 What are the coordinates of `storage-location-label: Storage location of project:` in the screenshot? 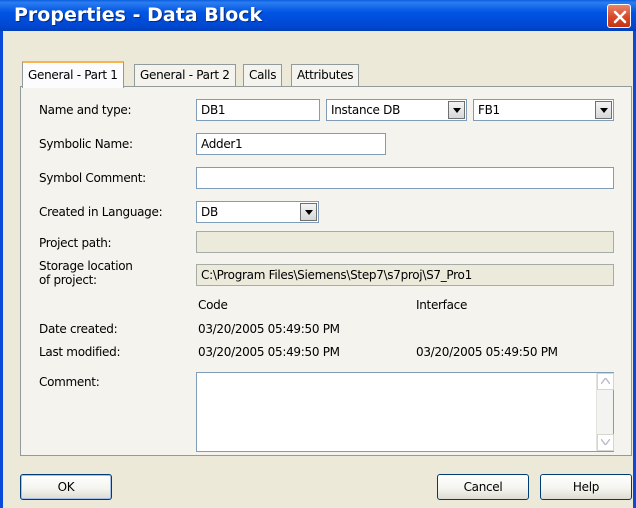 It's located at (86, 273).